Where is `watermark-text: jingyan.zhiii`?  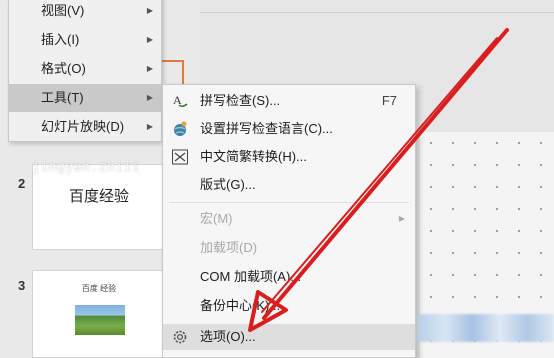 watermark-text: jingyan.zhiii is located at coordinates (86, 167).